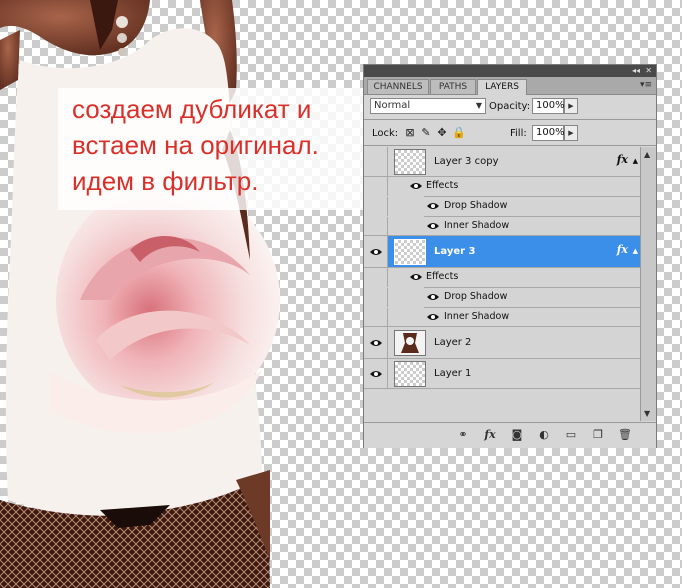  What do you see at coordinates (548, 133) in the screenshot?
I see `fill-field: 100%` at bounding box center [548, 133].